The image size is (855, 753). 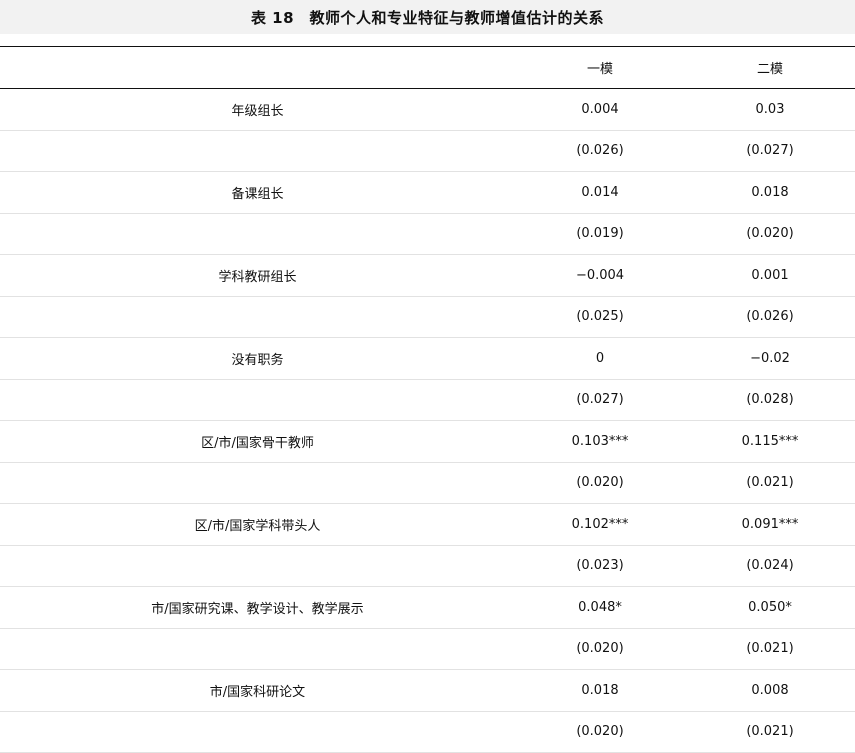 What do you see at coordinates (600, 566) in the screenshot?
I see `model1-value: (0.023)` at bounding box center [600, 566].